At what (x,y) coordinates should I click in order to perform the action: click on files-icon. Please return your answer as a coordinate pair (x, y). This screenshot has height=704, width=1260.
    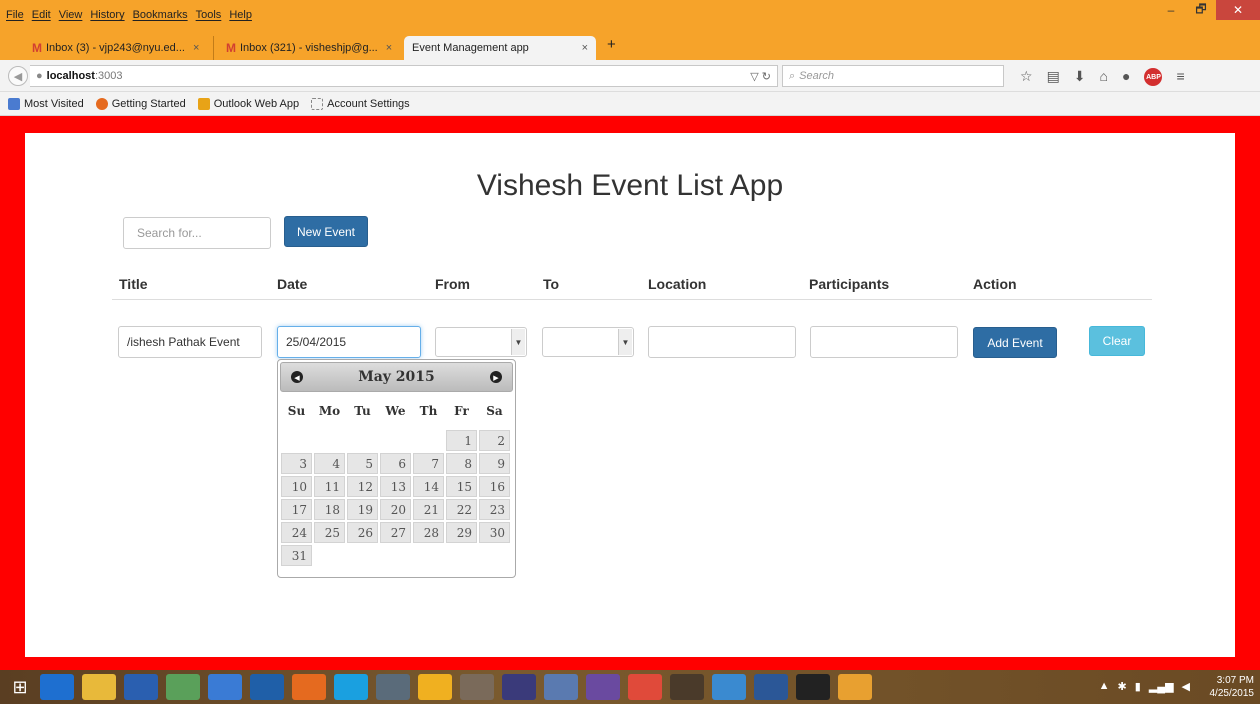
    Looking at the image, I should click on (477, 687).